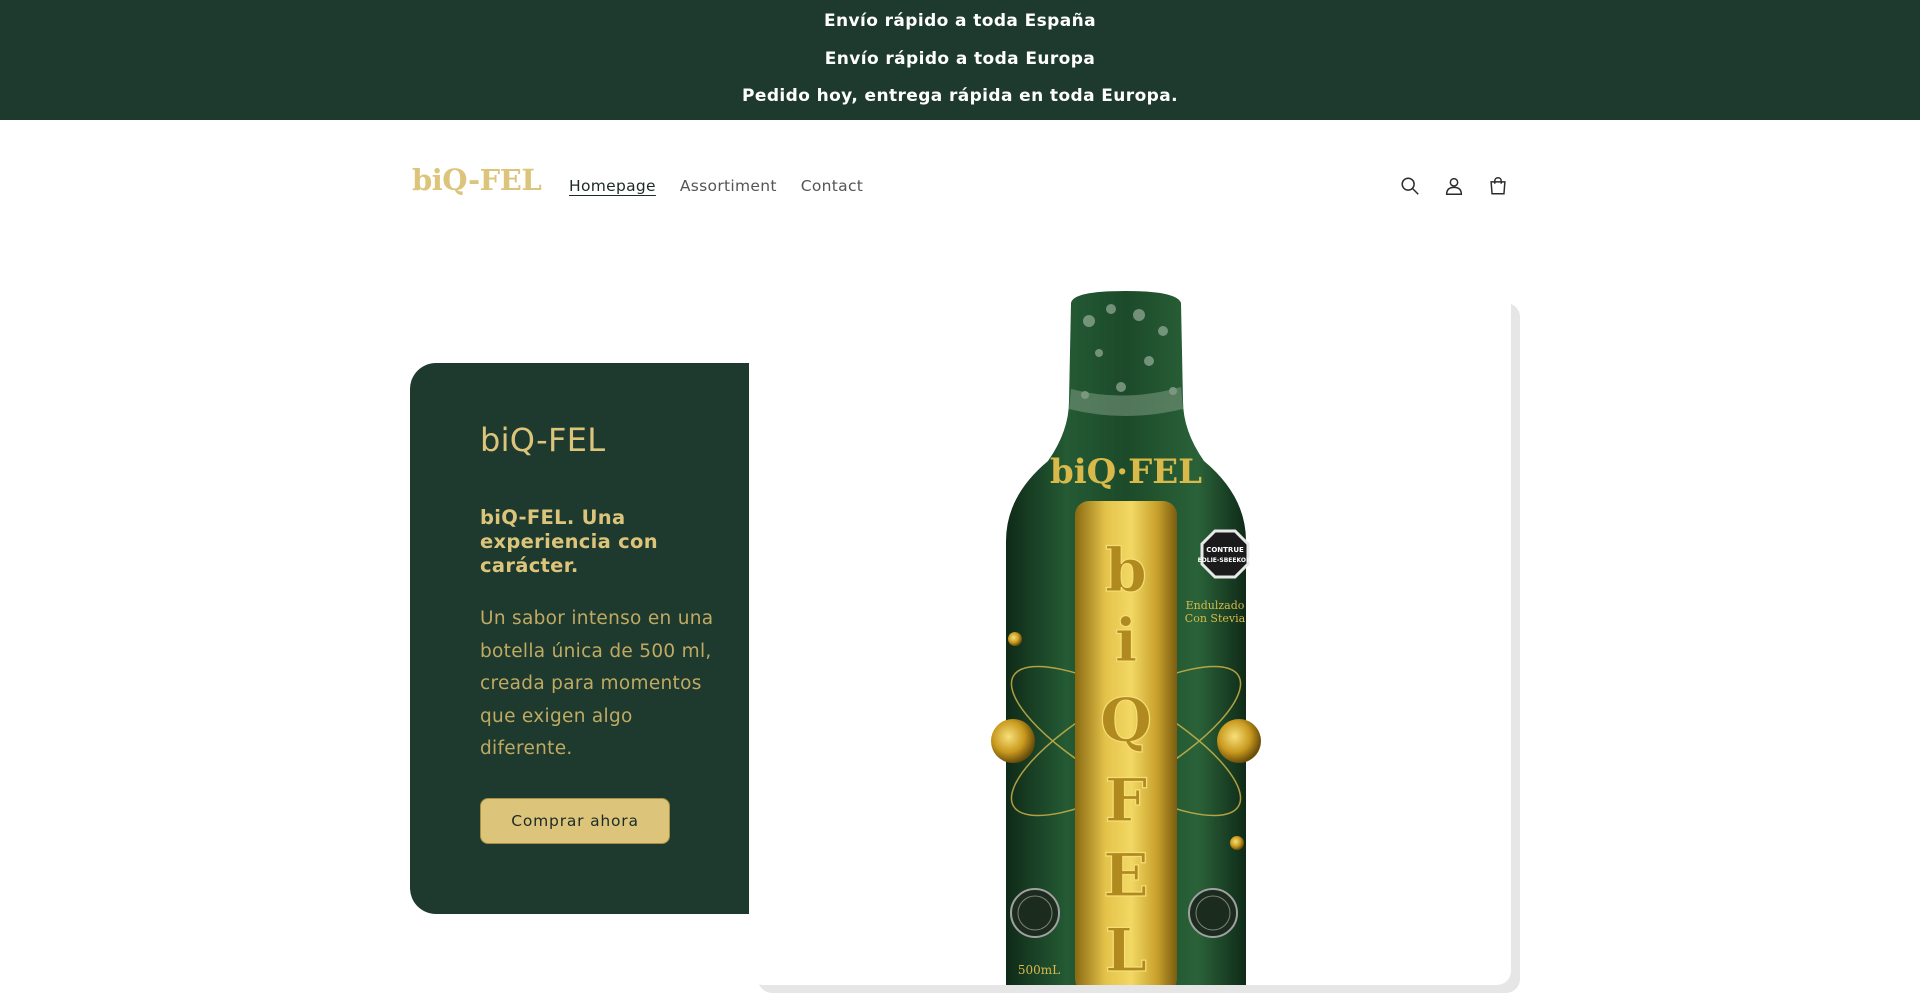 The width and height of the screenshot is (1920, 993). I want to click on account-icon, so click(1454, 186).